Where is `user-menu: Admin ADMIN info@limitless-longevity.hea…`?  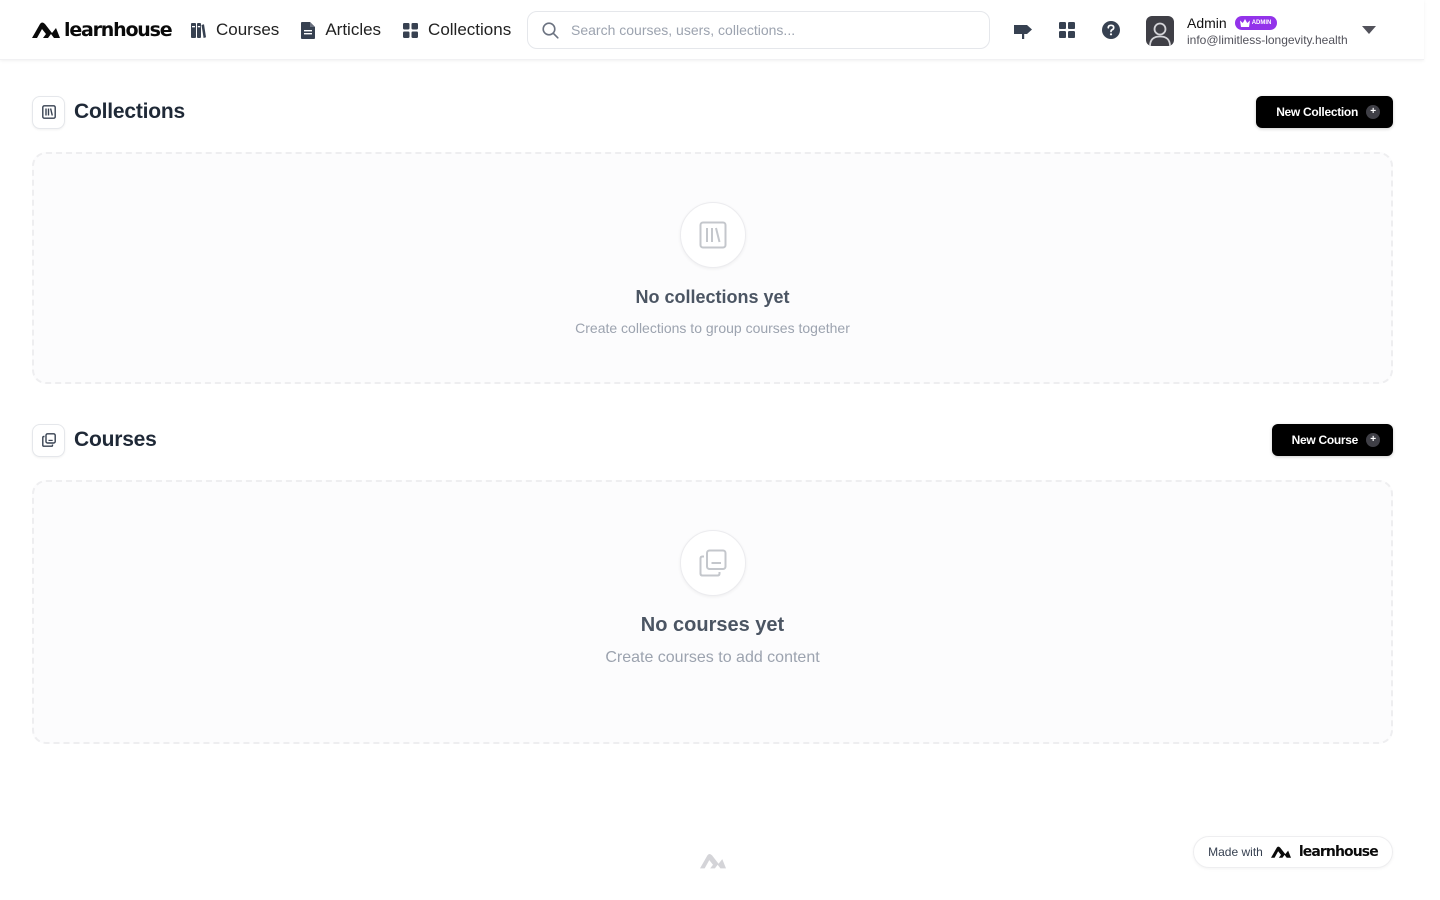 user-menu: Admin ADMIN info@limitless-longevity.hea… is located at coordinates (1247, 31).